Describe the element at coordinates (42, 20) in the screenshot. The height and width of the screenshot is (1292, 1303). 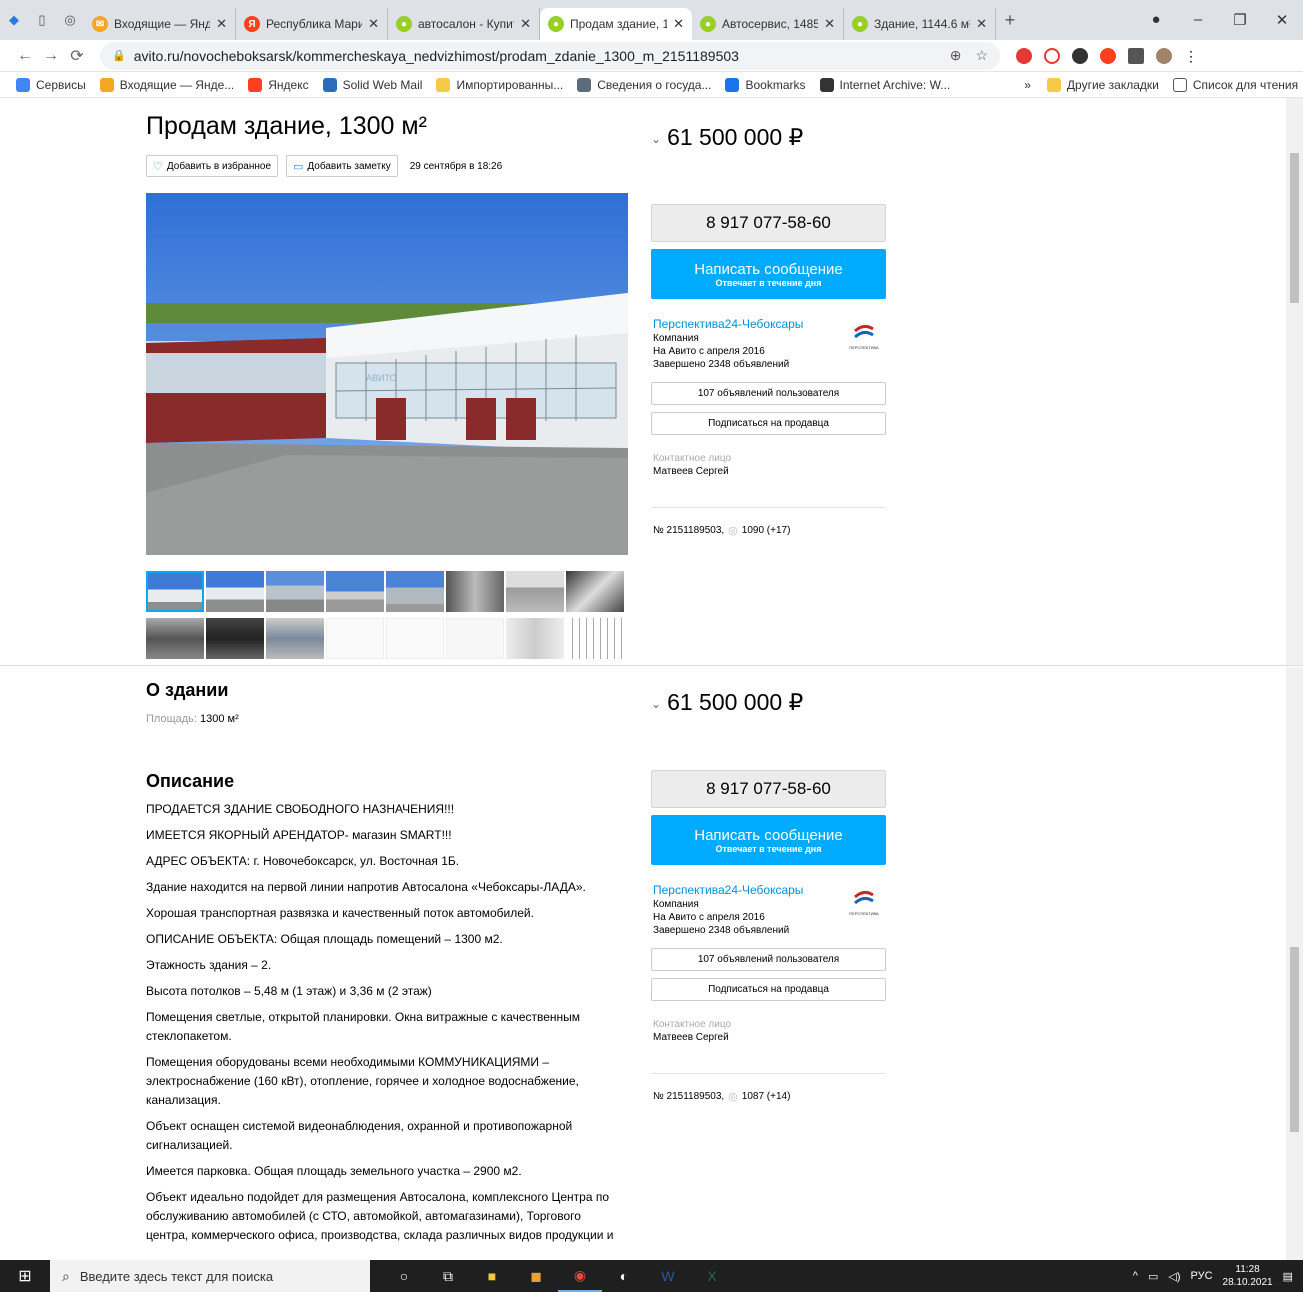
I see `page-icon: ▯` at that location.